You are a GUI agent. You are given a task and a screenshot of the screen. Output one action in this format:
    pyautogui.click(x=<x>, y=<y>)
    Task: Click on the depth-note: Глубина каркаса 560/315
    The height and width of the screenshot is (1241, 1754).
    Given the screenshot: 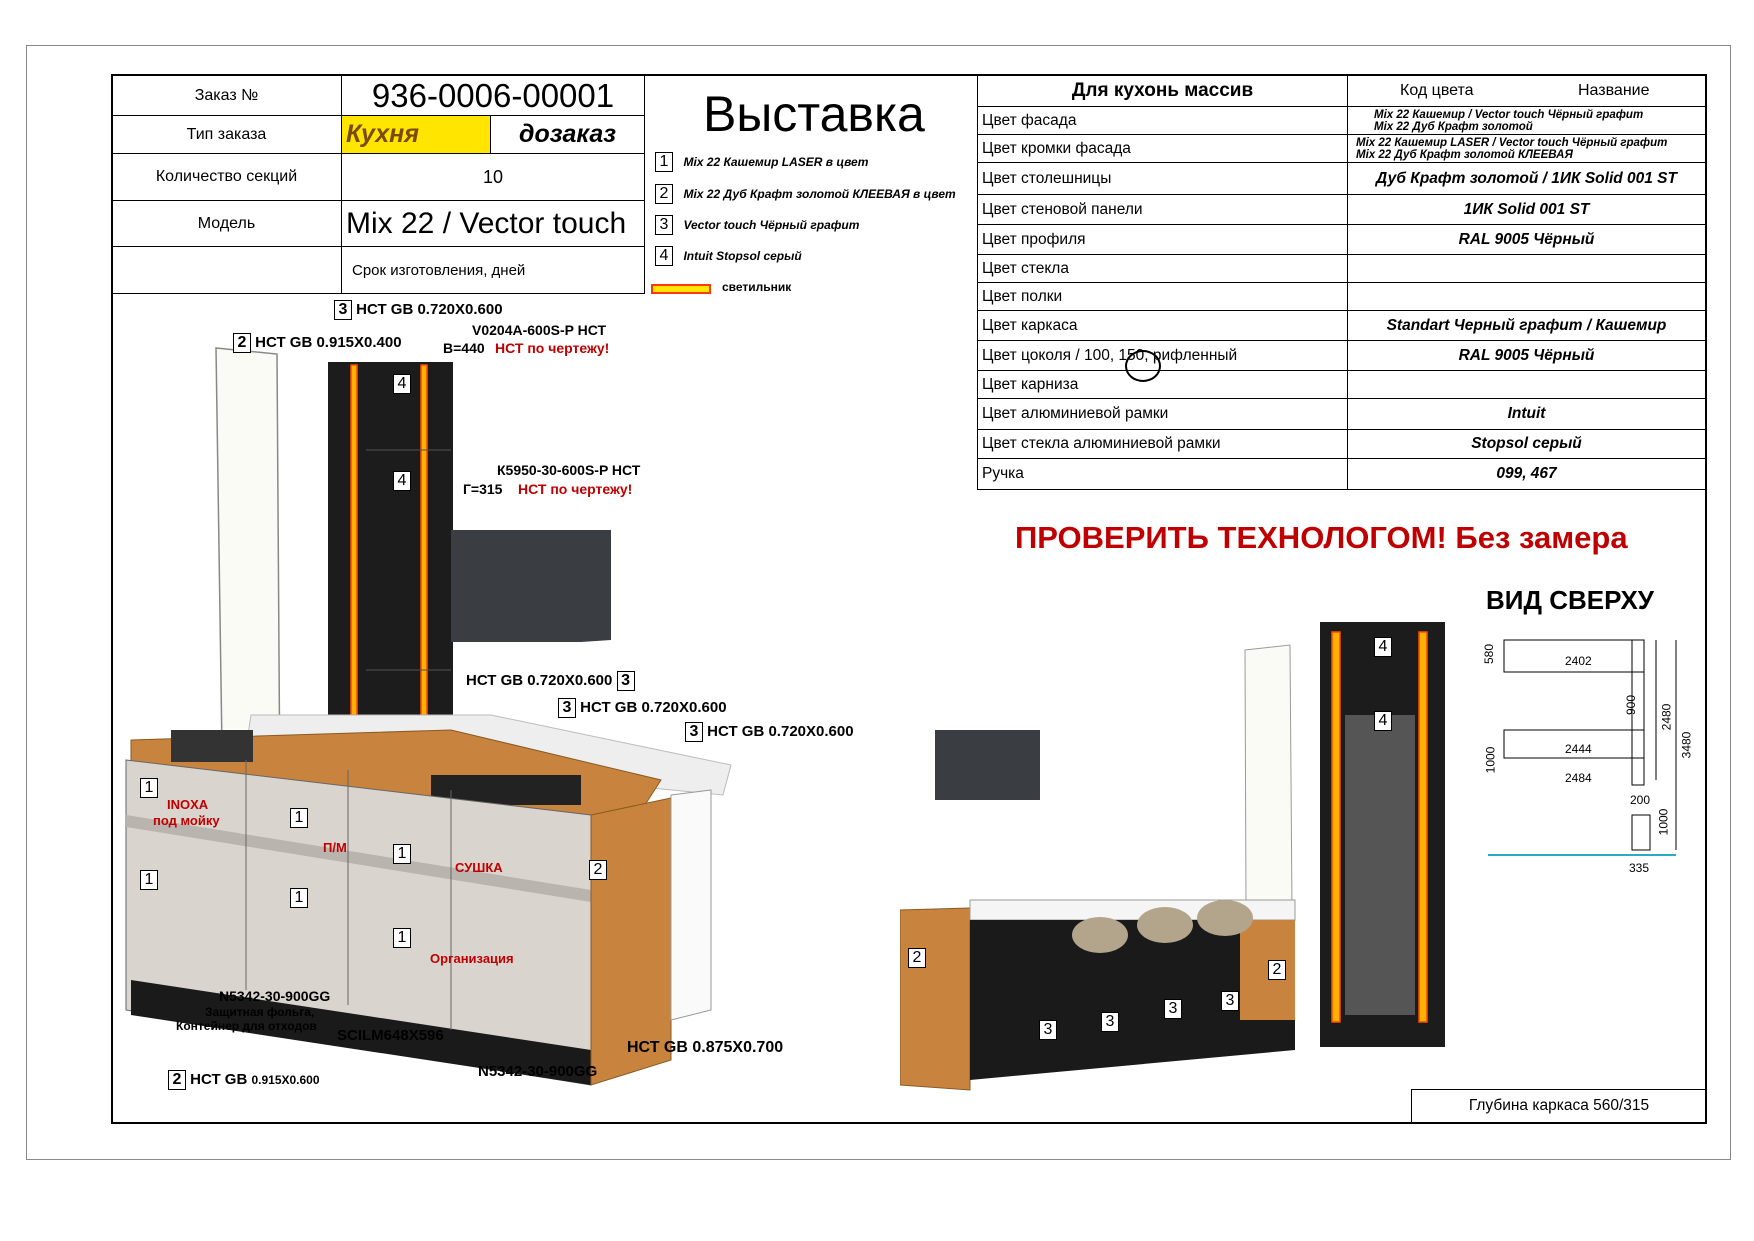 What is the action you would take?
    pyautogui.click(x=1558, y=1106)
    